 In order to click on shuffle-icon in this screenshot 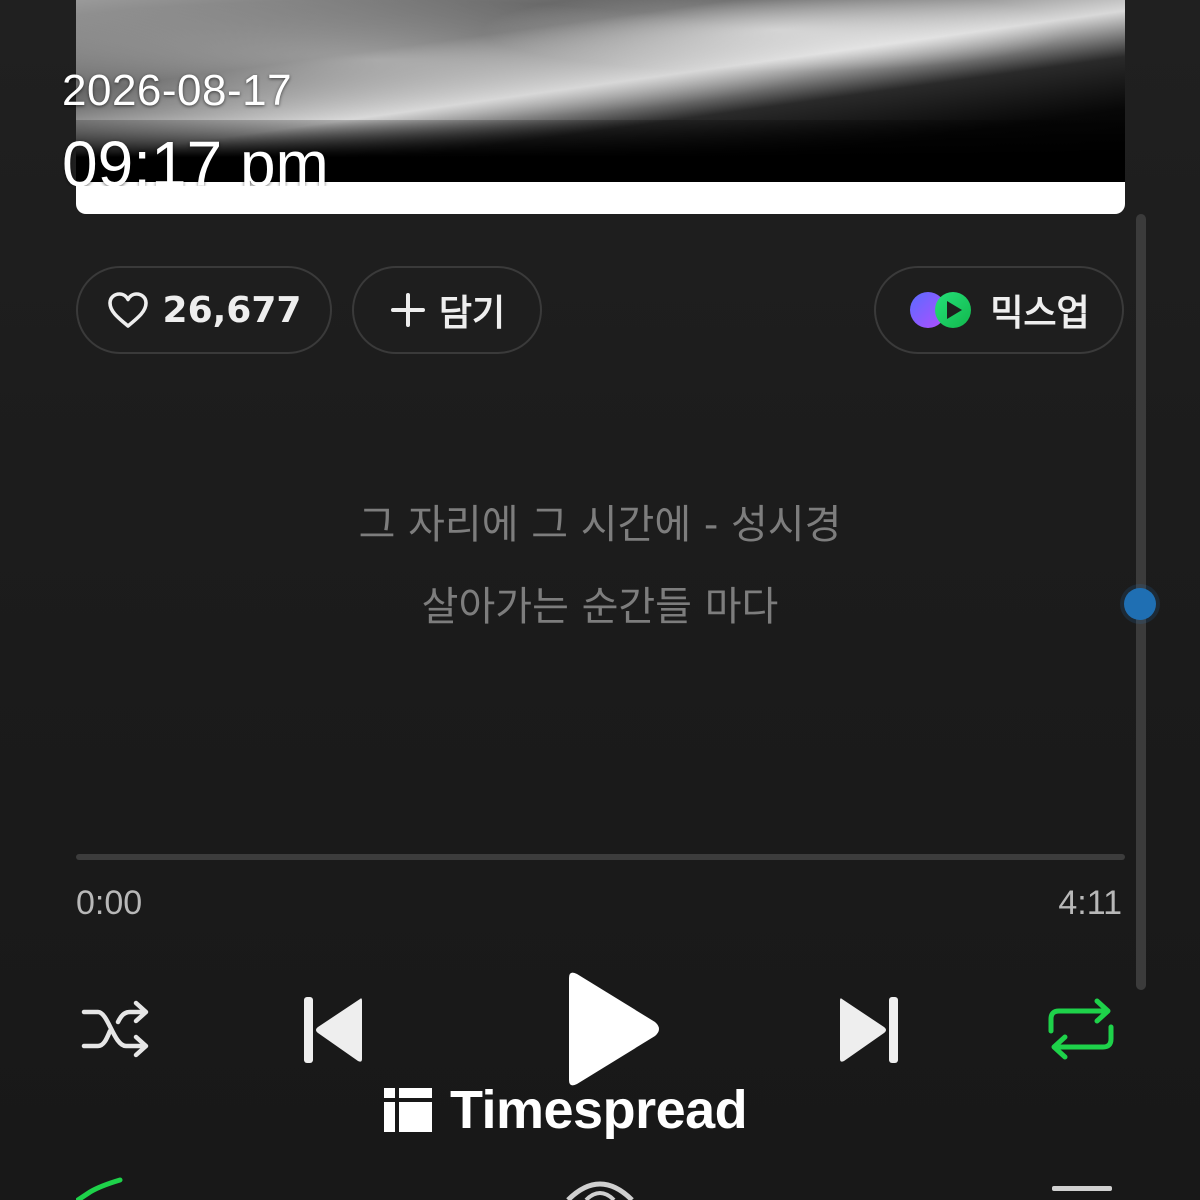, I will do `click(115, 1029)`.